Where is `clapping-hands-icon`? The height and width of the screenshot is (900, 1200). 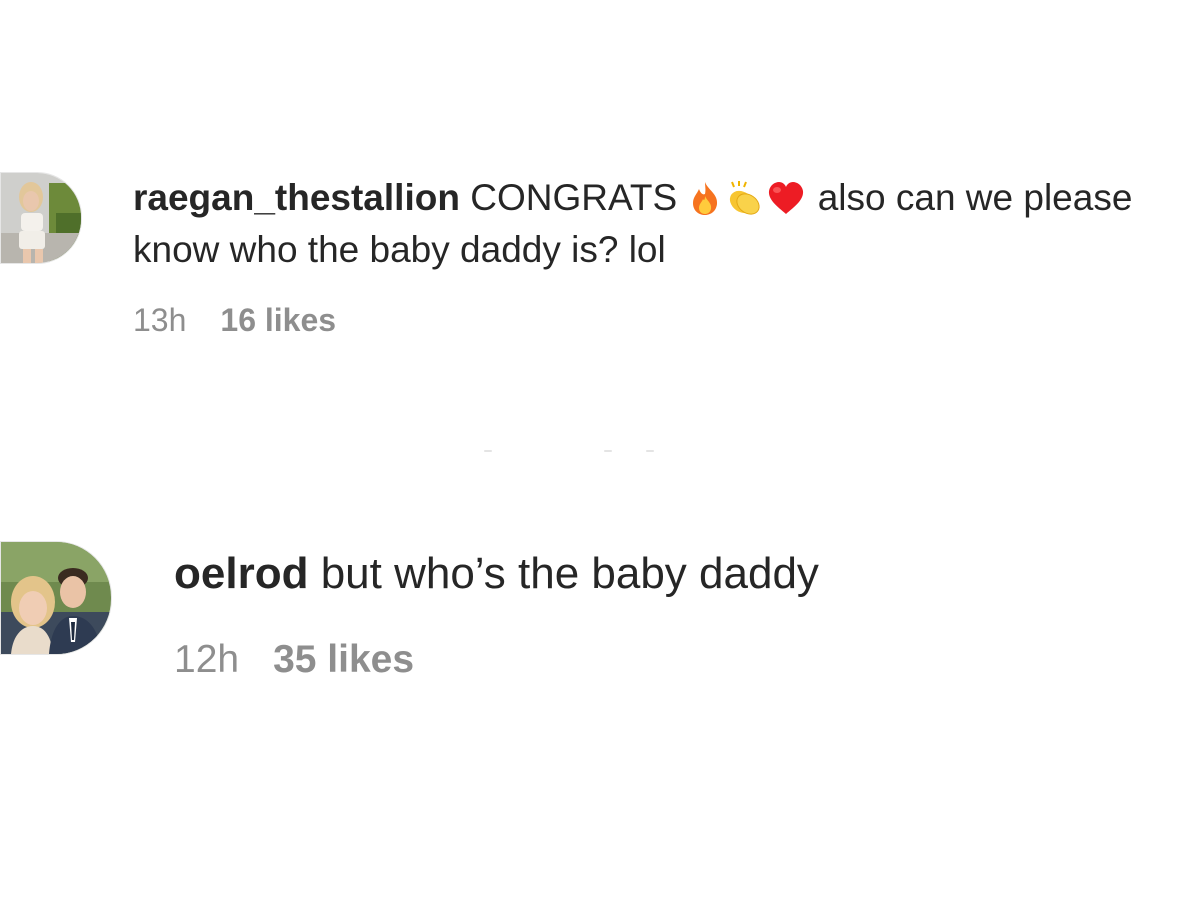
clapping-hands-icon is located at coordinates (744, 198).